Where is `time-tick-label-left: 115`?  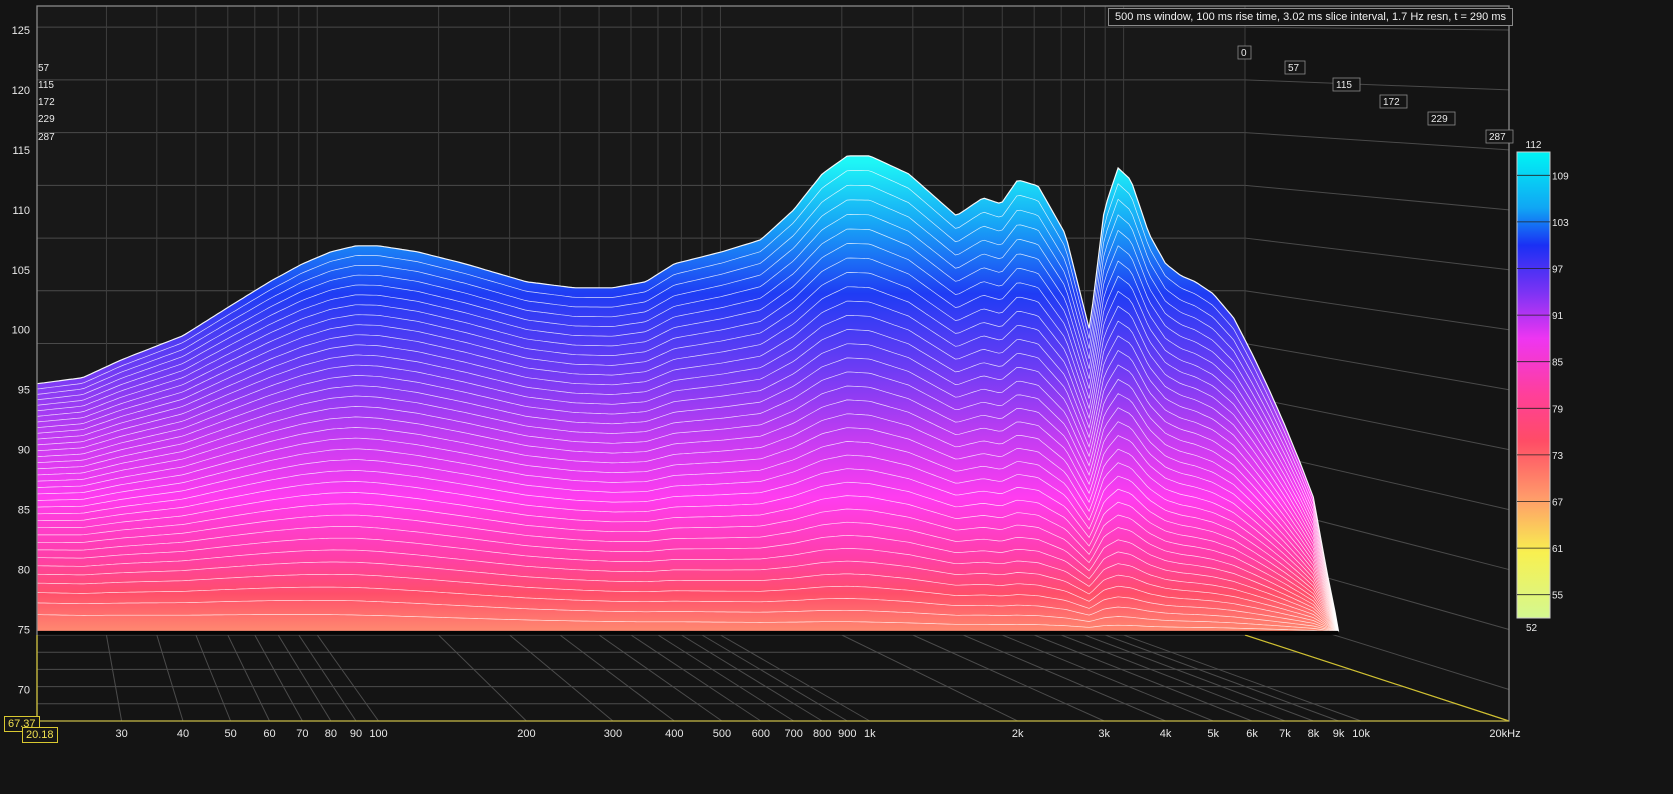
time-tick-label-left: 115 is located at coordinates (46, 85).